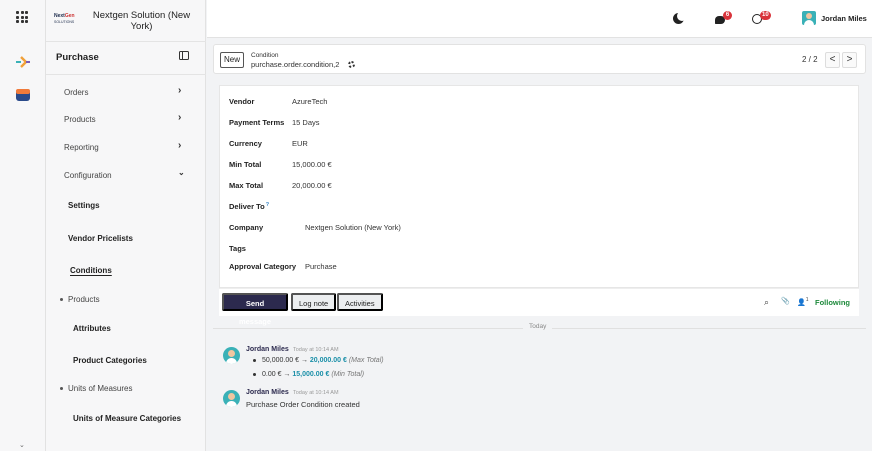 The image size is (872, 451). Describe the element at coordinates (803, 301) in the screenshot. I see `followers-icon: 👤1` at that location.